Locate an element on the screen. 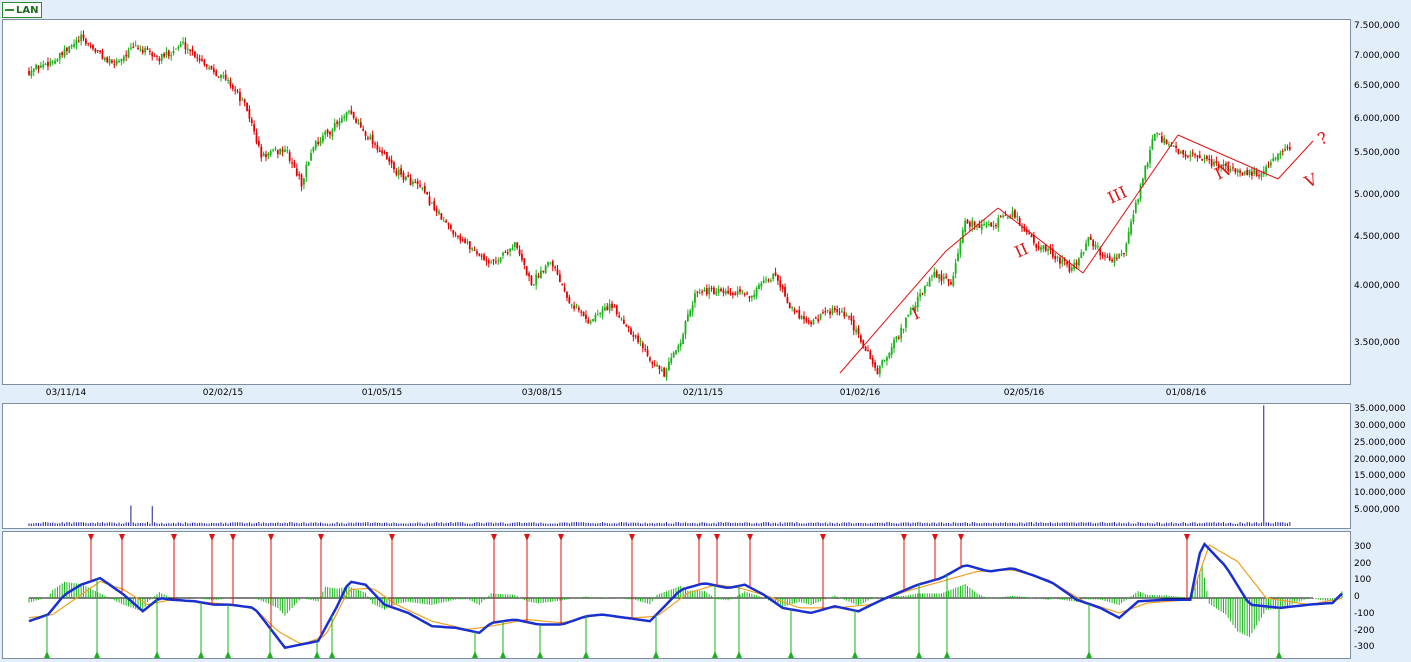  volume-y-tick-label: 20.000,000 is located at coordinates (1380, 460).